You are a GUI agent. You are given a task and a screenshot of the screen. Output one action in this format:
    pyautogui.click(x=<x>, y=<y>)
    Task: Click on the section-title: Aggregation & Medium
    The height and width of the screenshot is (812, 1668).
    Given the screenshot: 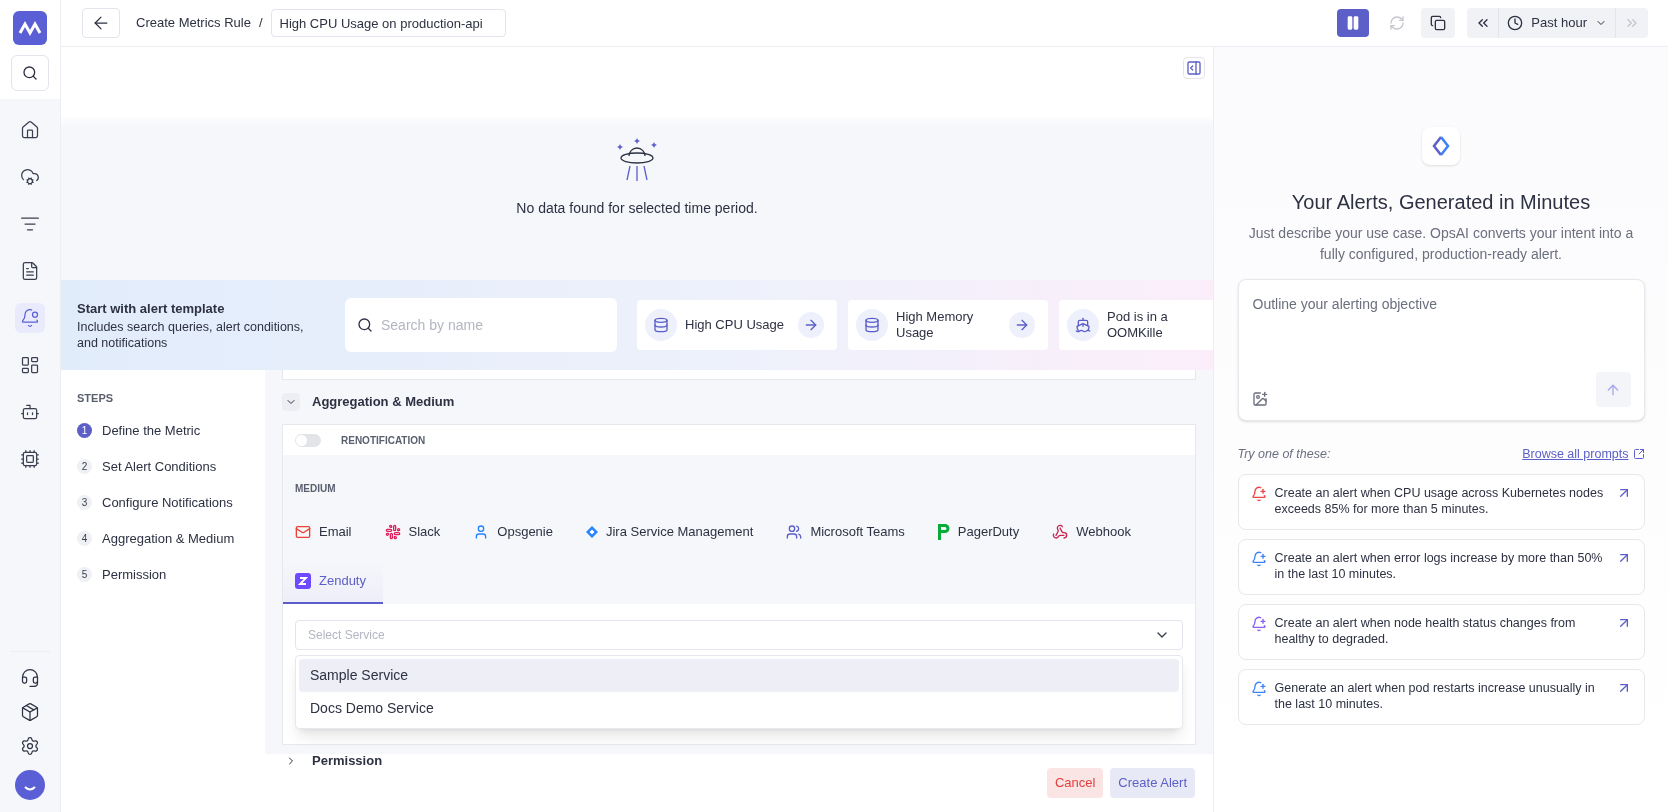 What is the action you would take?
    pyautogui.click(x=383, y=402)
    